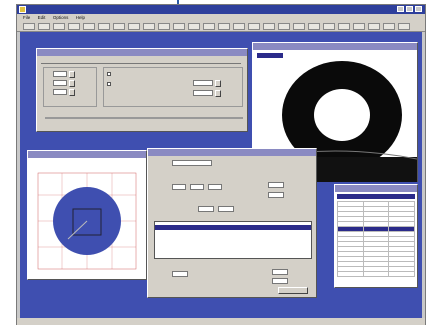  I want to click on title-bar, so click(221, 9).